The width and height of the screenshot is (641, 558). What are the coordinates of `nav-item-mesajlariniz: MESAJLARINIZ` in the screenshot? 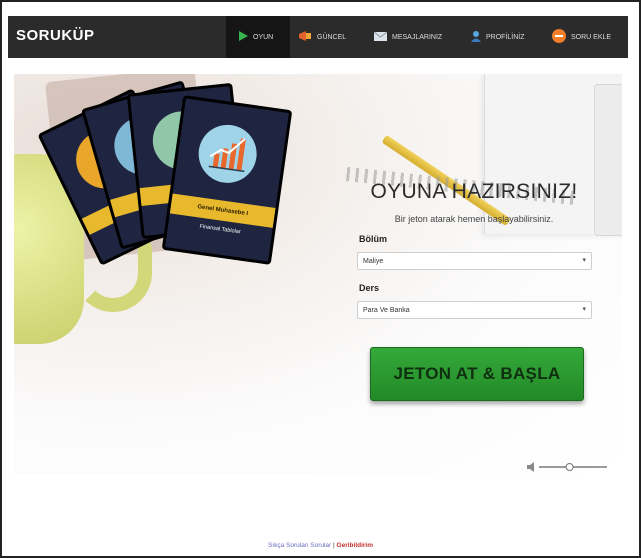 It's located at (408, 37).